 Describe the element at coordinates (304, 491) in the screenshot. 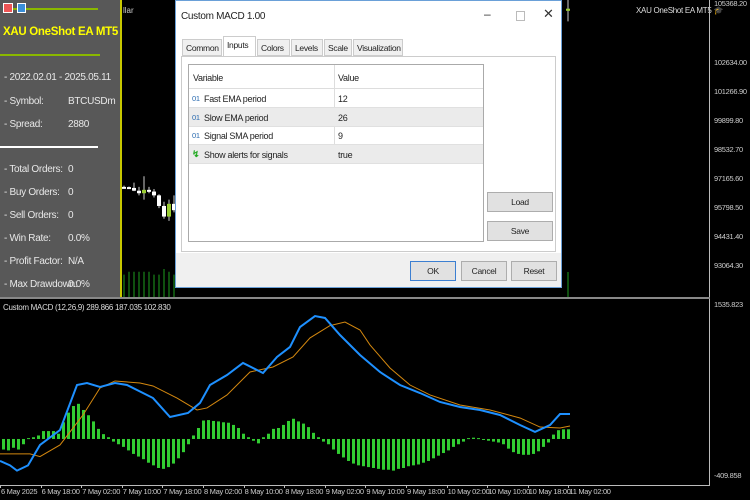

I see `time-label: 8 May 18:00` at that location.